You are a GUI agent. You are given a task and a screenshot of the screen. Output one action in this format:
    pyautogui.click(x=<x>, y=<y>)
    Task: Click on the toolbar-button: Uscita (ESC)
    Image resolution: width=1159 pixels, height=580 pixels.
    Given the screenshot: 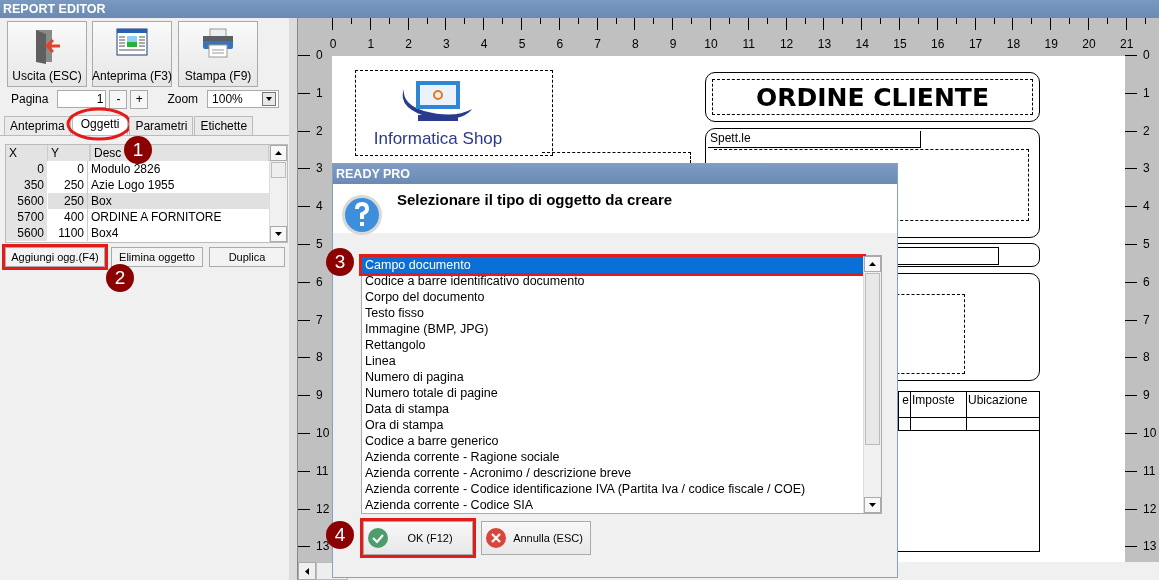 What is the action you would take?
    pyautogui.click(x=47, y=54)
    